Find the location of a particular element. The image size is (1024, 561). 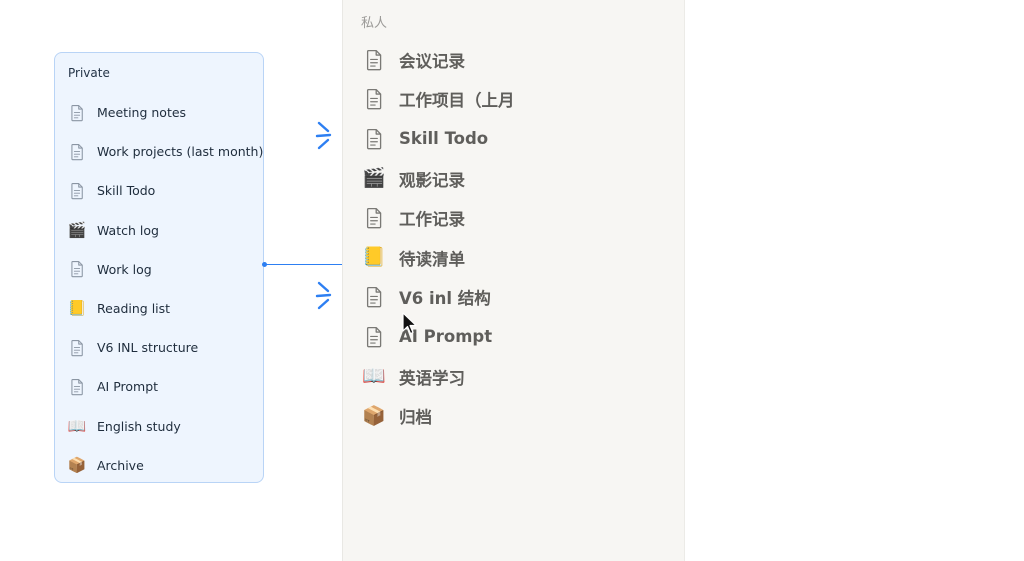

translation-item-label: Skill Todo is located at coordinates (126, 191).